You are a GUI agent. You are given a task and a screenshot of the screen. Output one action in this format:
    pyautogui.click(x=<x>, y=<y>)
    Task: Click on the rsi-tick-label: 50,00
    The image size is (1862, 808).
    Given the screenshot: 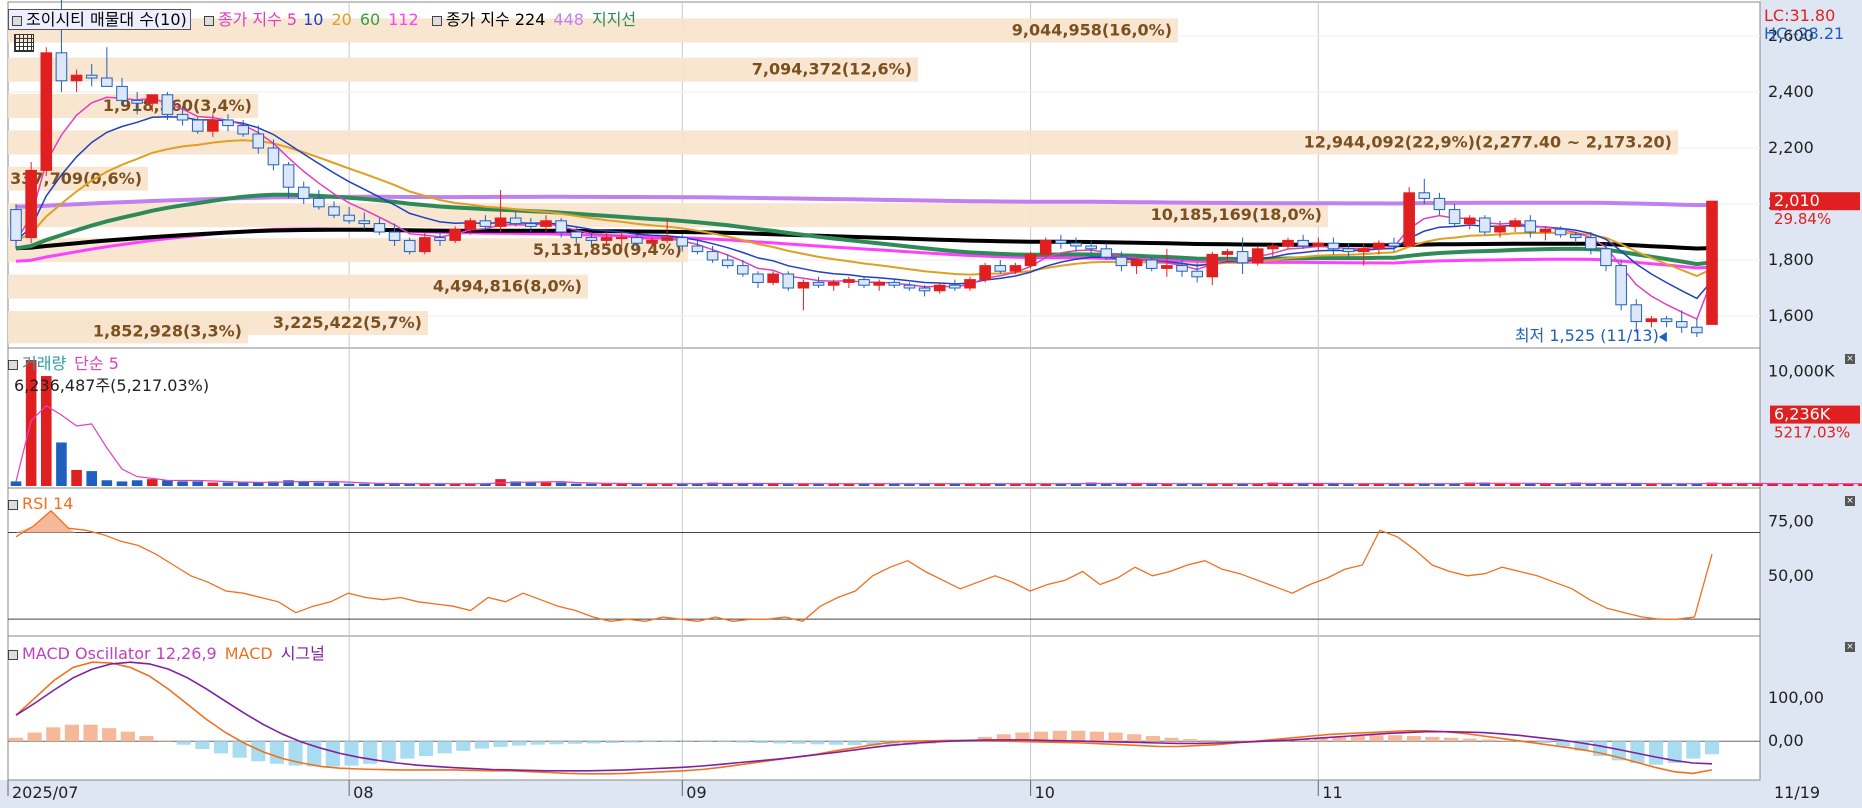 What is the action you would take?
    pyautogui.click(x=1791, y=575)
    